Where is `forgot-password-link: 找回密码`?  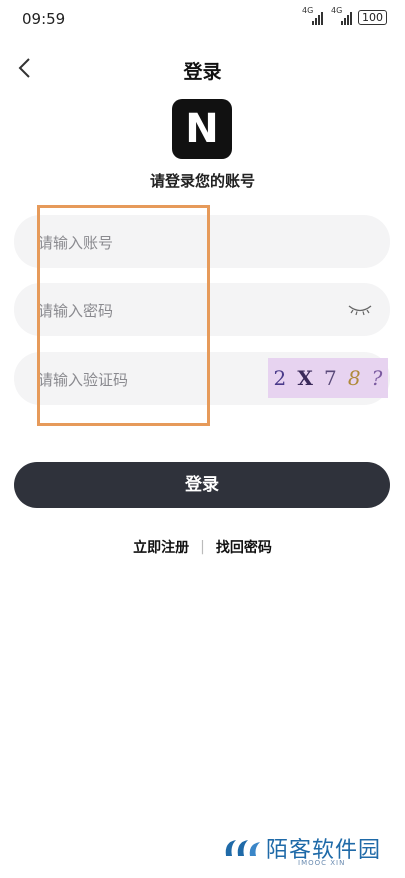
forgot-password-link: 找回密码 is located at coordinates (244, 547).